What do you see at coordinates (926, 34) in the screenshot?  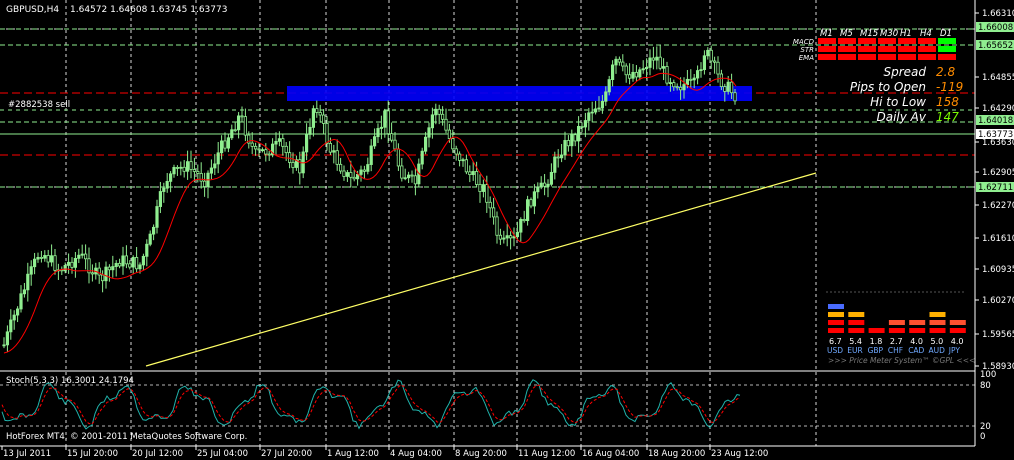 I see `timeframe-label: H4` at bounding box center [926, 34].